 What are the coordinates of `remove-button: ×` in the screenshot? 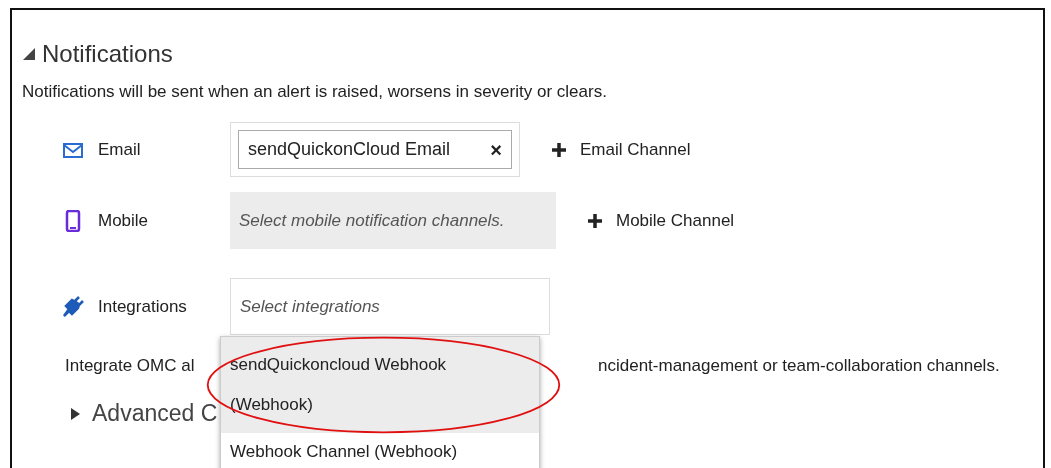 It's located at (496, 149).